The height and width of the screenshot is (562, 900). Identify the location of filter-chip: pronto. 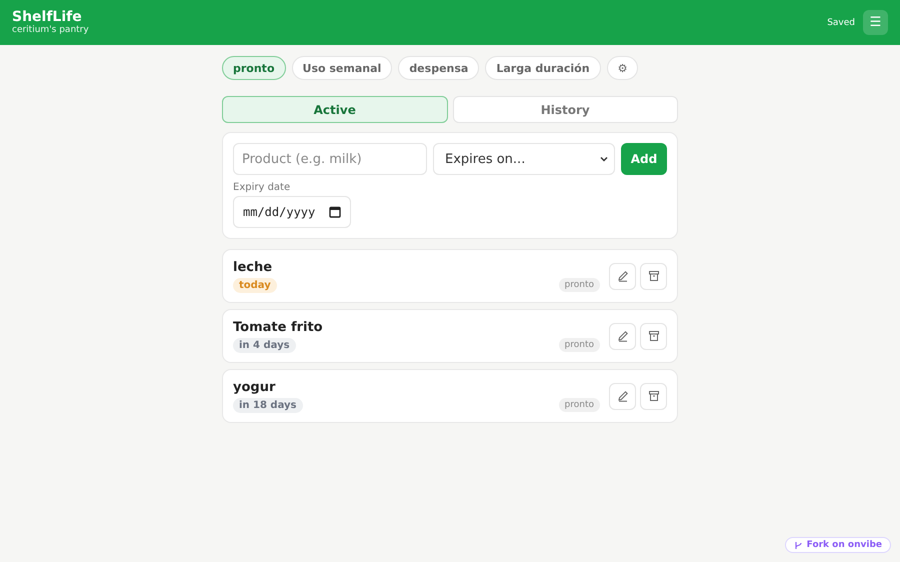
(254, 68).